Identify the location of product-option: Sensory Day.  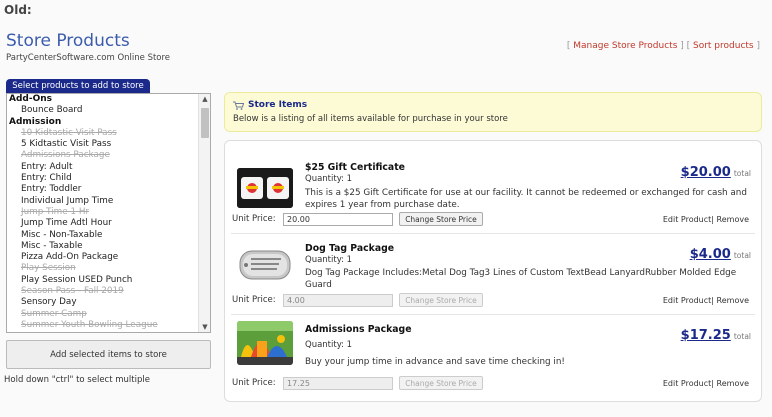
(103, 302).